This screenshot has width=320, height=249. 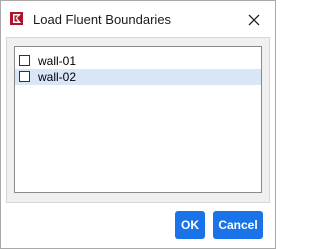 I want to click on ok-button: OK, so click(x=190, y=225).